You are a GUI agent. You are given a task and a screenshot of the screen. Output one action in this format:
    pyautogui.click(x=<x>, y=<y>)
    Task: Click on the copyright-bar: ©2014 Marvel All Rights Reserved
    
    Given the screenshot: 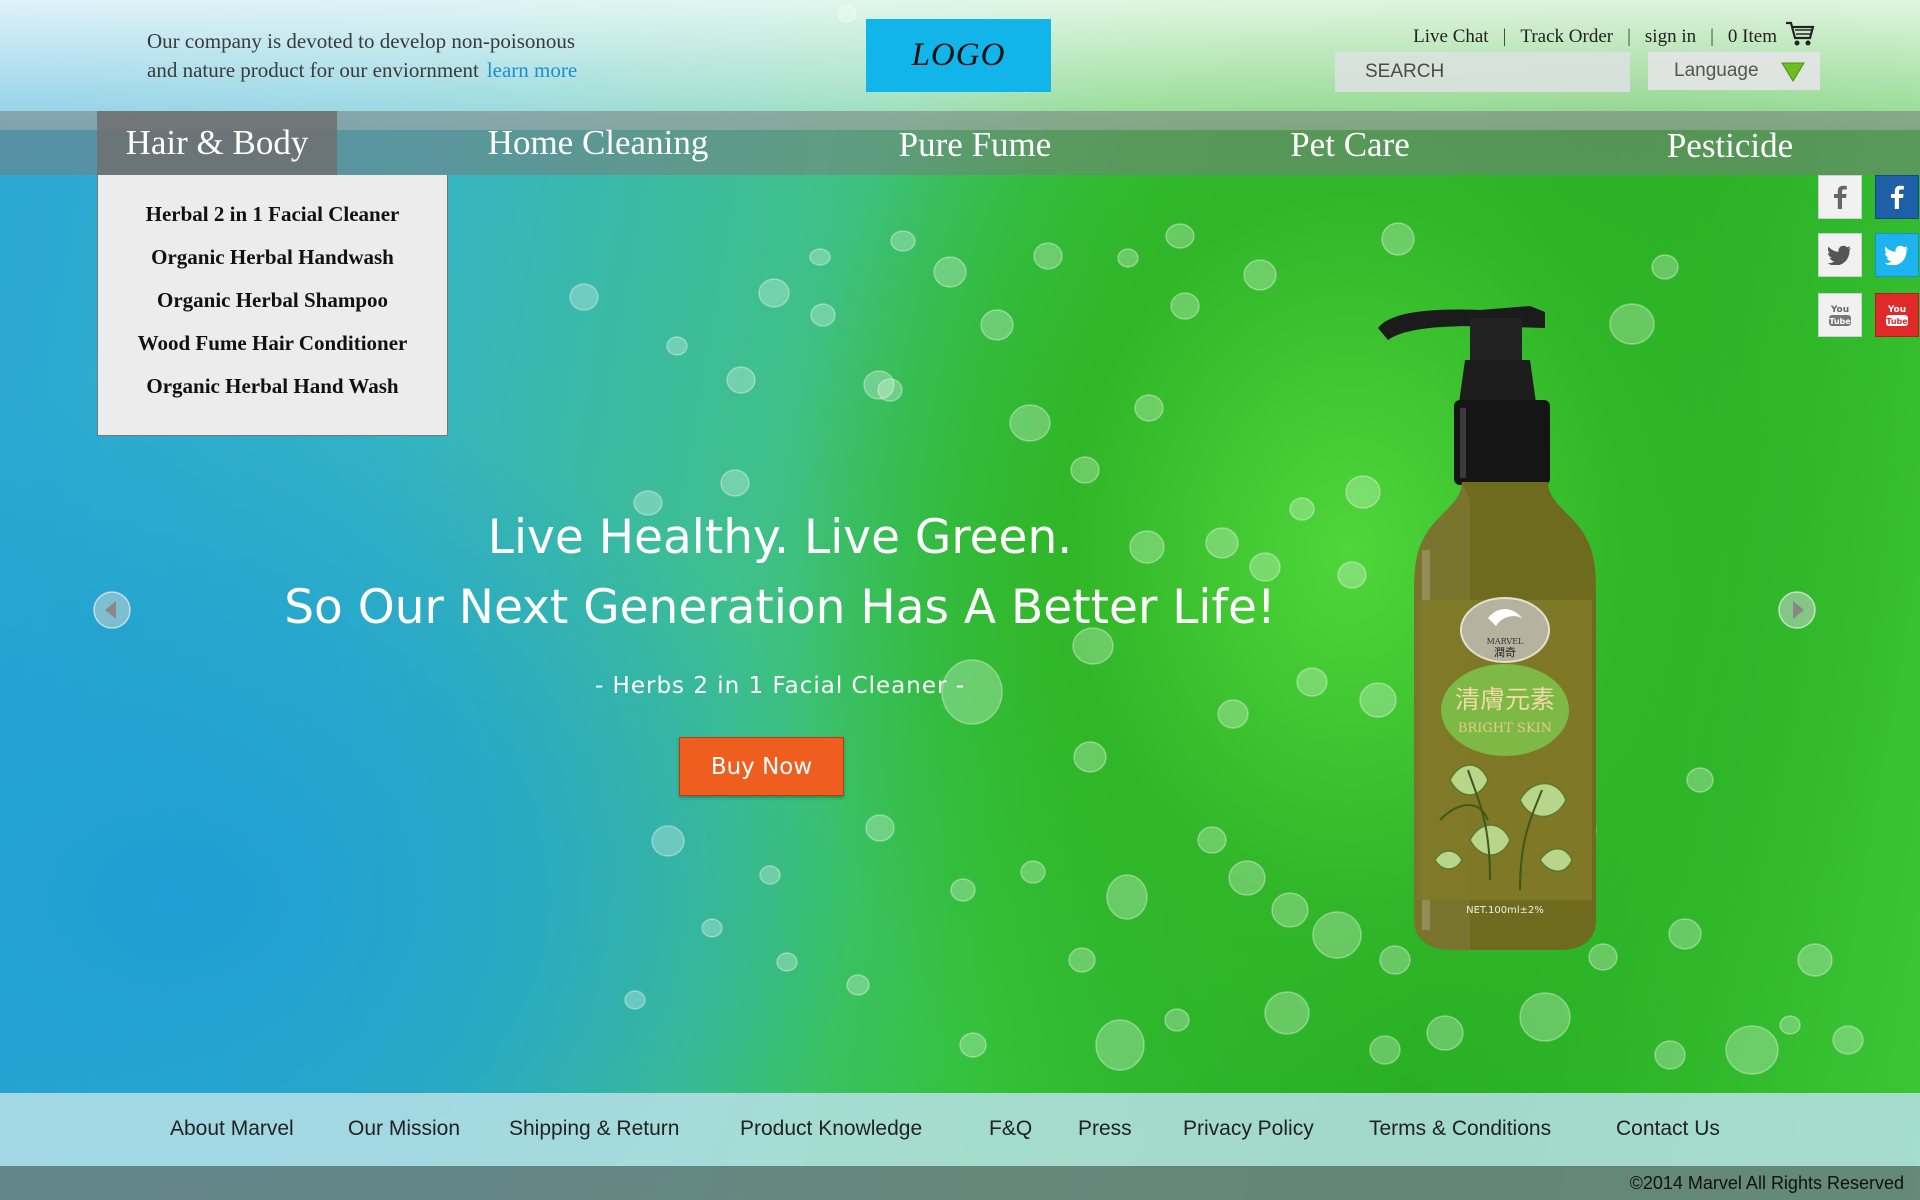 What is the action you would take?
    pyautogui.click(x=960, y=1183)
    